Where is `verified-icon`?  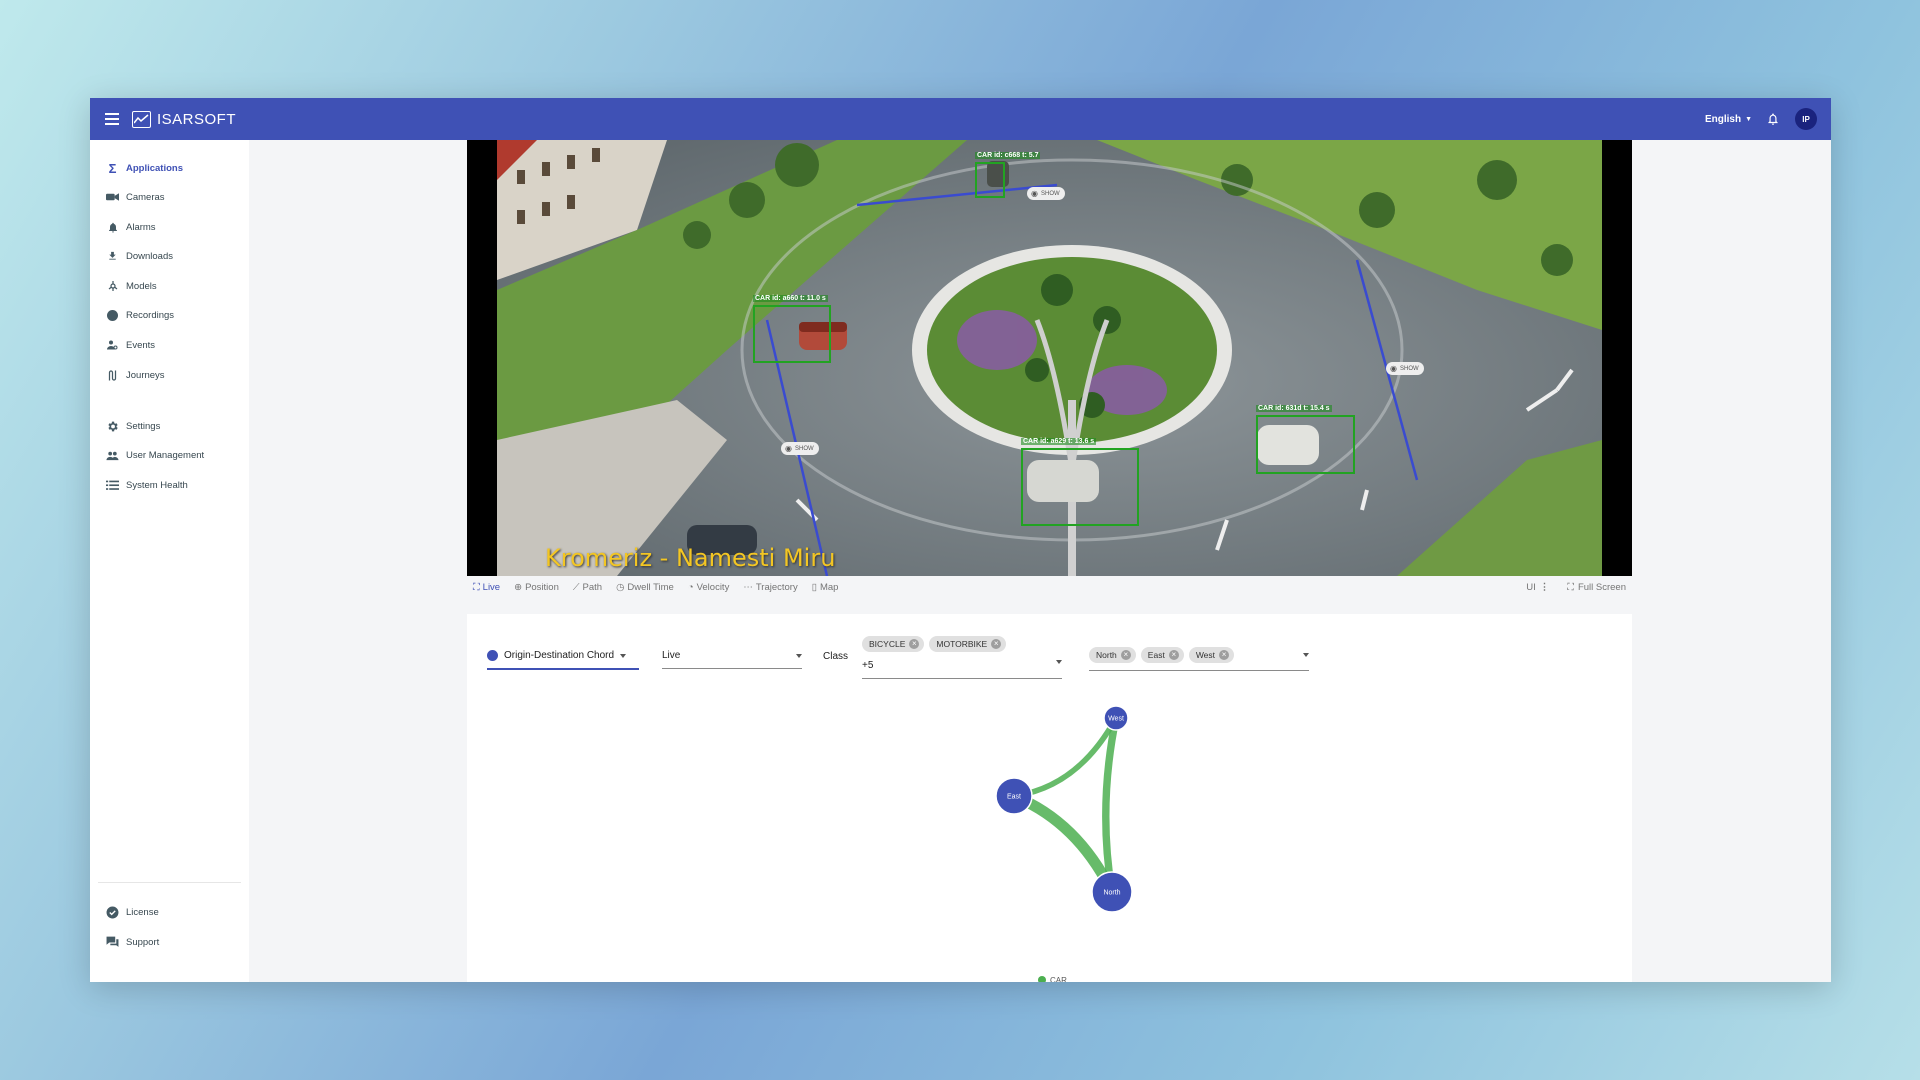
verified-icon is located at coordinates (112, 912).